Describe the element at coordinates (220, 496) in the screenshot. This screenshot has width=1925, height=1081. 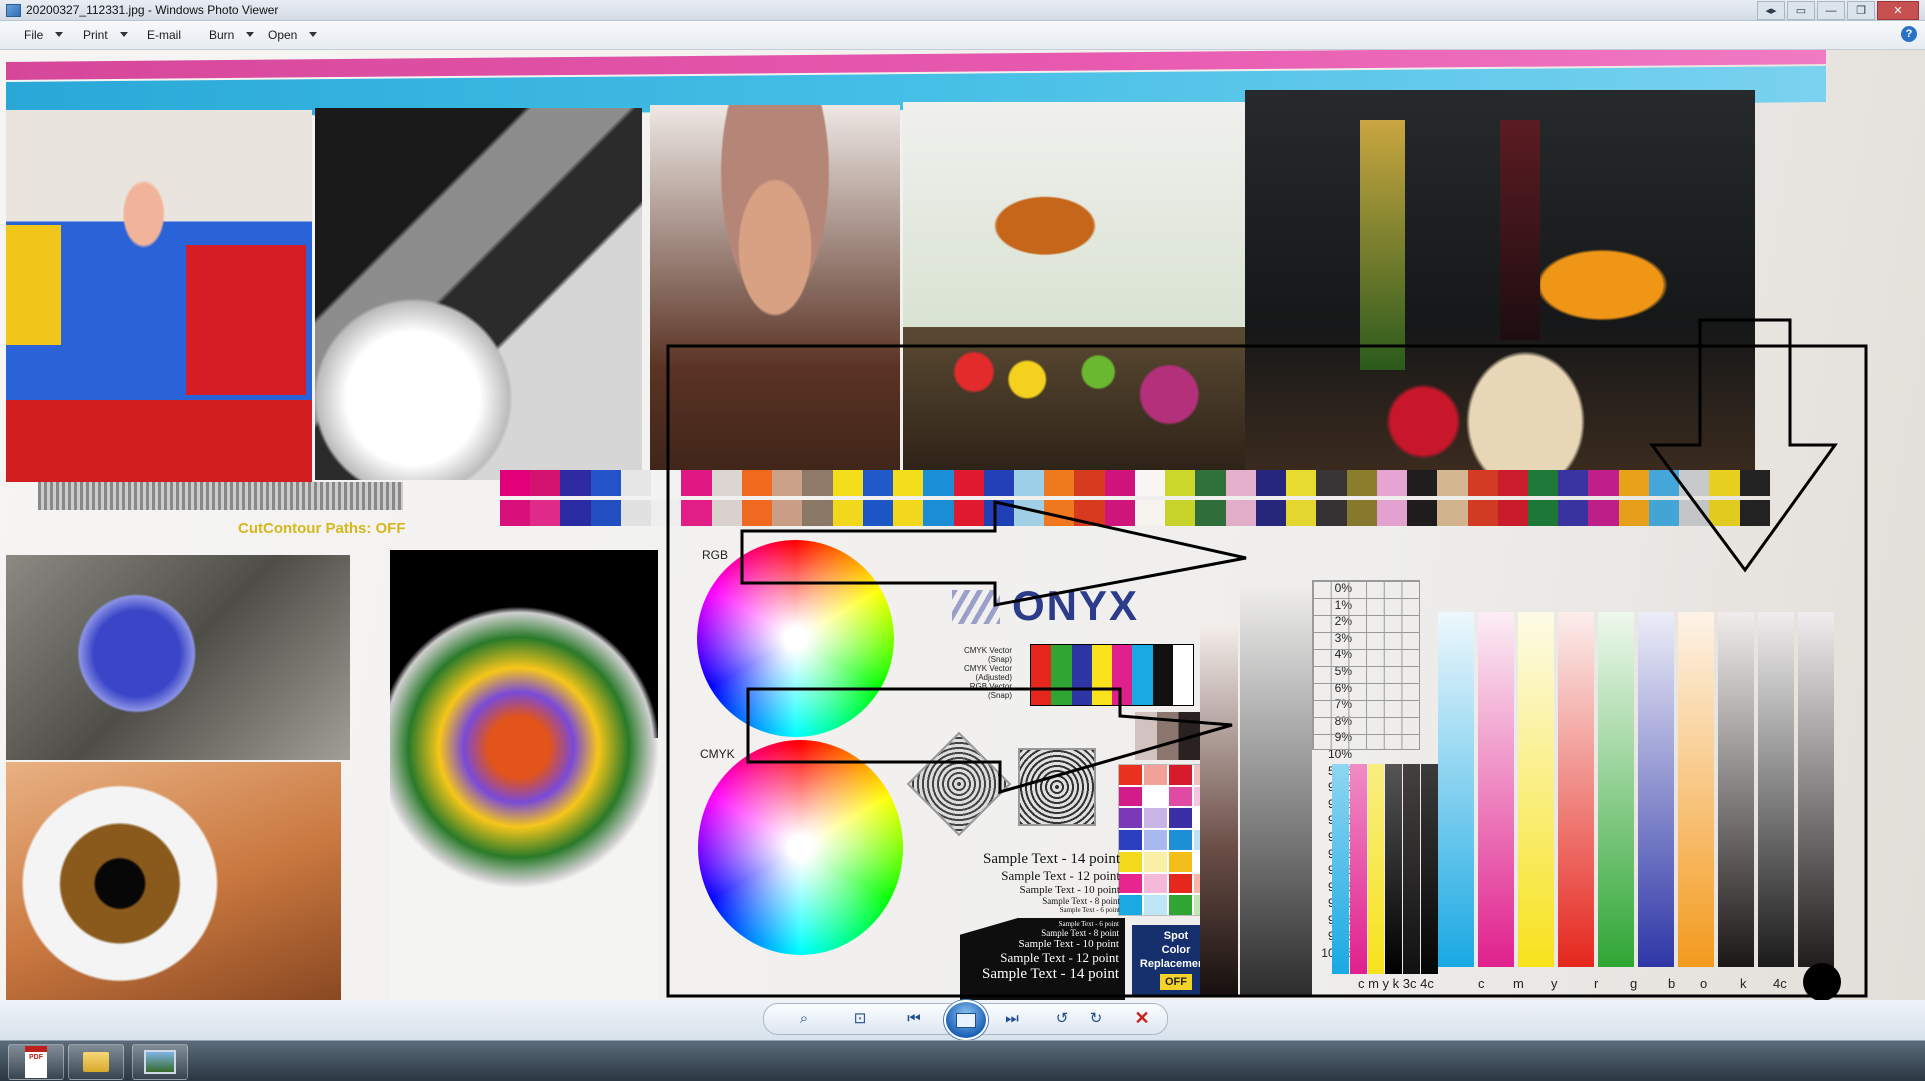
I see `resolution-strips` at that location.